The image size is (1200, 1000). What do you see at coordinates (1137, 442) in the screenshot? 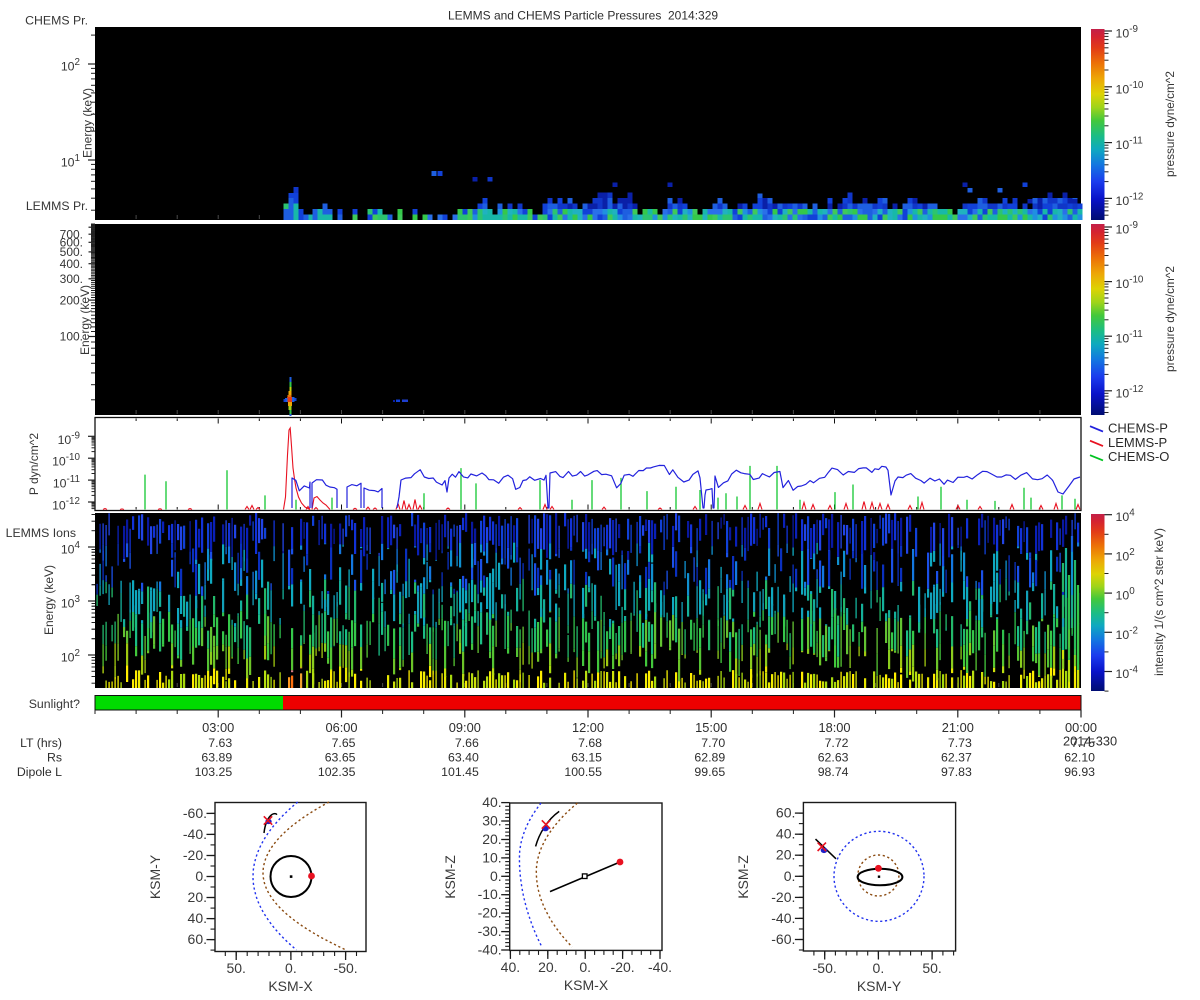
I see `svg-text: LEMMS-P` at bounding box center [1137, 442].